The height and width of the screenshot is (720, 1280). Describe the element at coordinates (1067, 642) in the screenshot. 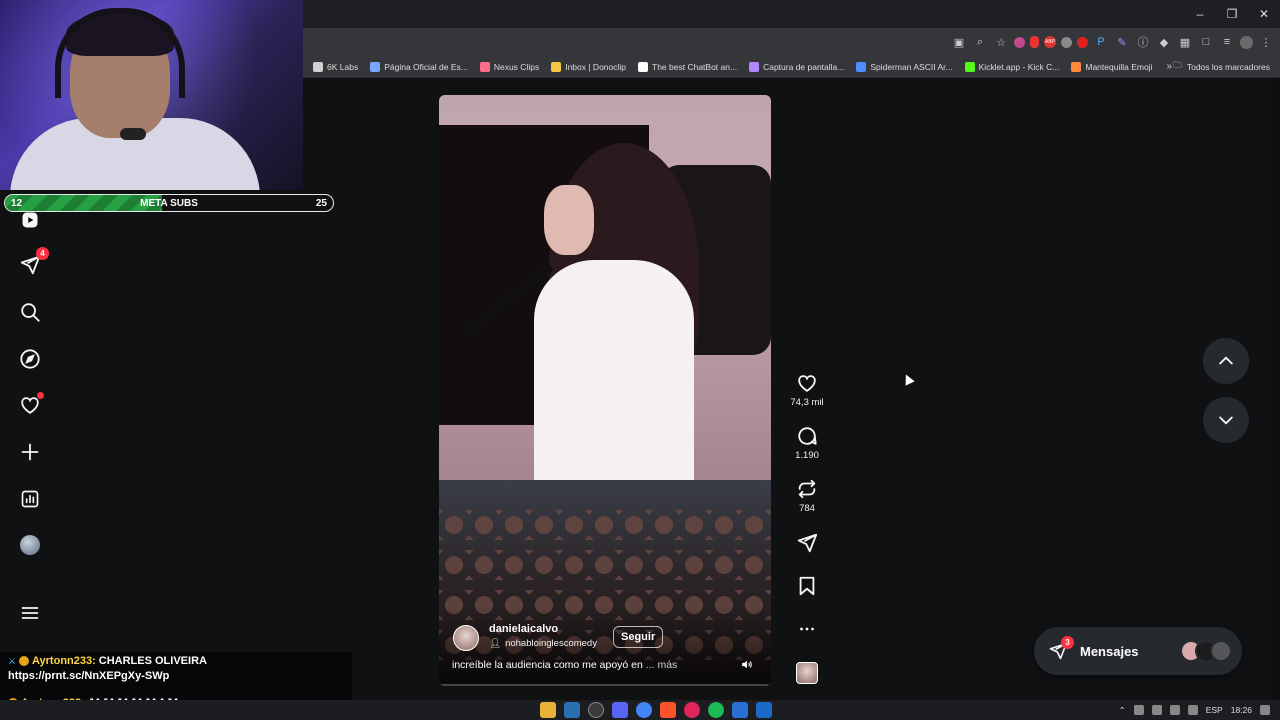

I see `messages-badge: 3` at that location.